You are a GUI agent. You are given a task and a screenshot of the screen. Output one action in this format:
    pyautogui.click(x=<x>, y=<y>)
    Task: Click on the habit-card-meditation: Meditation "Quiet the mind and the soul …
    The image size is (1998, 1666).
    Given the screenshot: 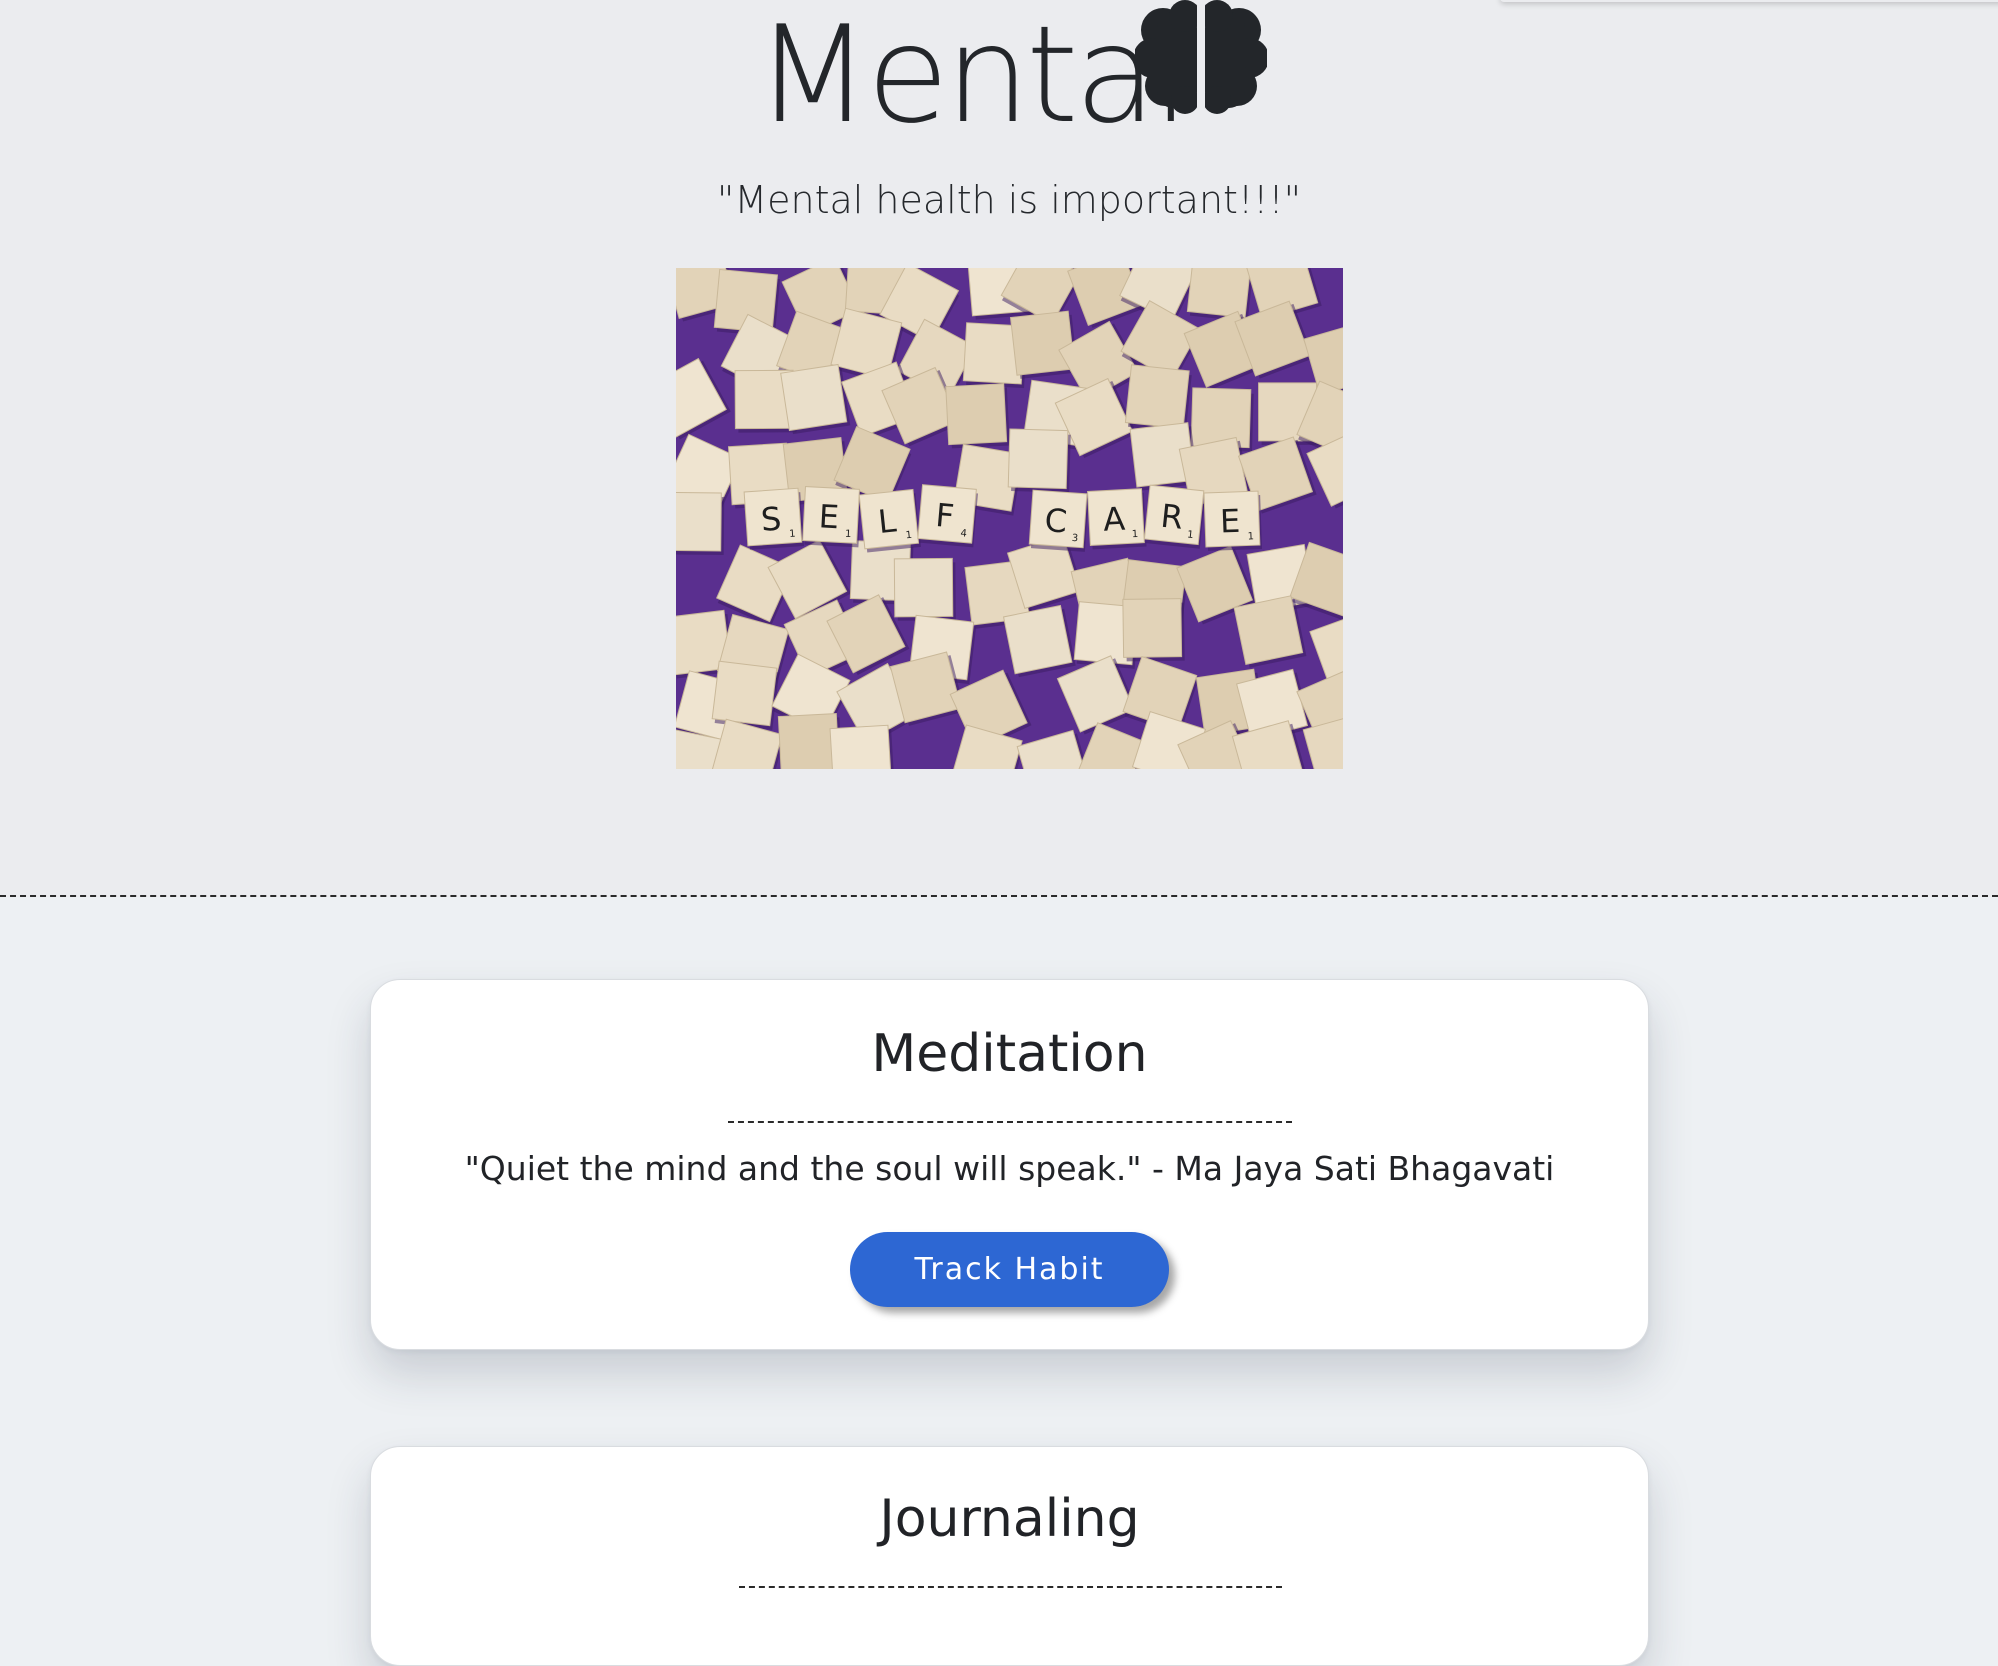 What is the action you would take?
    pyautogui.click(x=1009, y=1164)
    